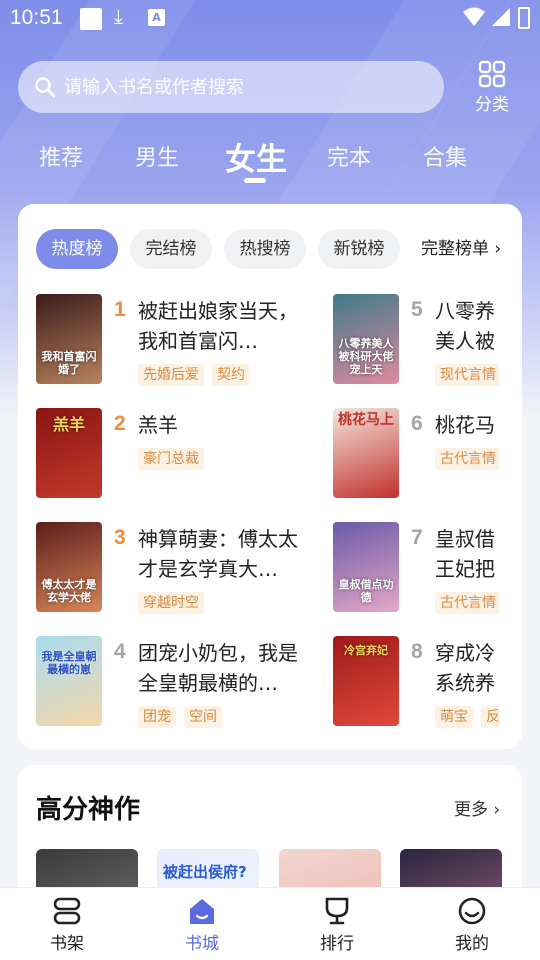 The height and width of the screenshot is (960, 540). Describe the element at coordinates (67, 944) in the screenshot. I see `nav-label: 书架` at that location.